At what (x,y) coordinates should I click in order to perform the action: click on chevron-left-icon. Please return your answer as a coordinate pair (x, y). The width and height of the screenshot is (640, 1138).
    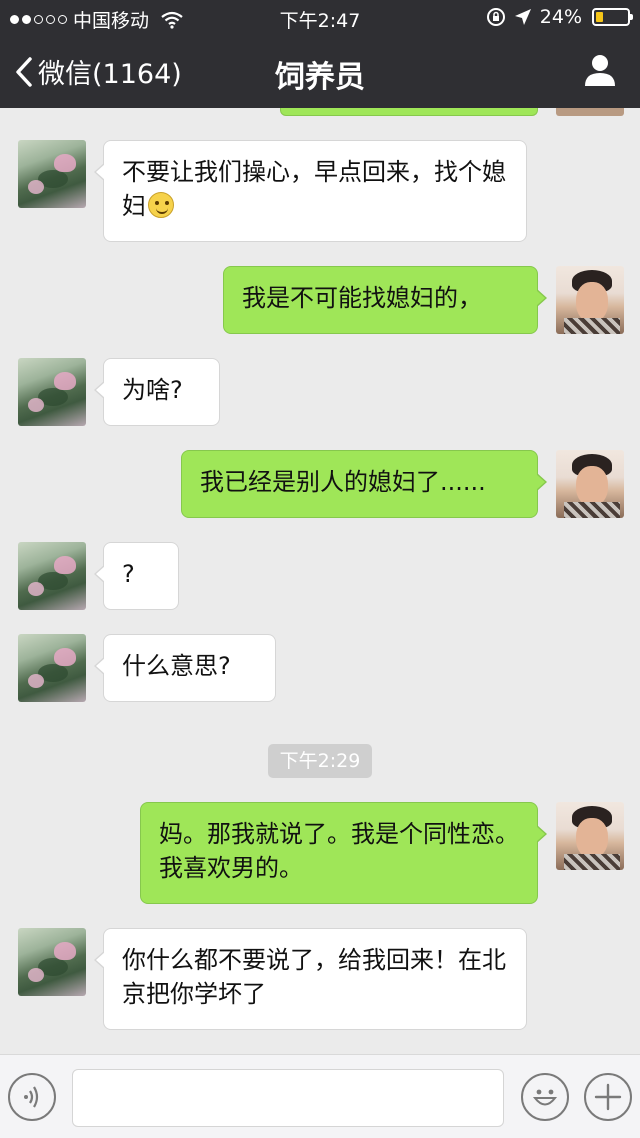
    Looking at the image, I should click on (24, 71).